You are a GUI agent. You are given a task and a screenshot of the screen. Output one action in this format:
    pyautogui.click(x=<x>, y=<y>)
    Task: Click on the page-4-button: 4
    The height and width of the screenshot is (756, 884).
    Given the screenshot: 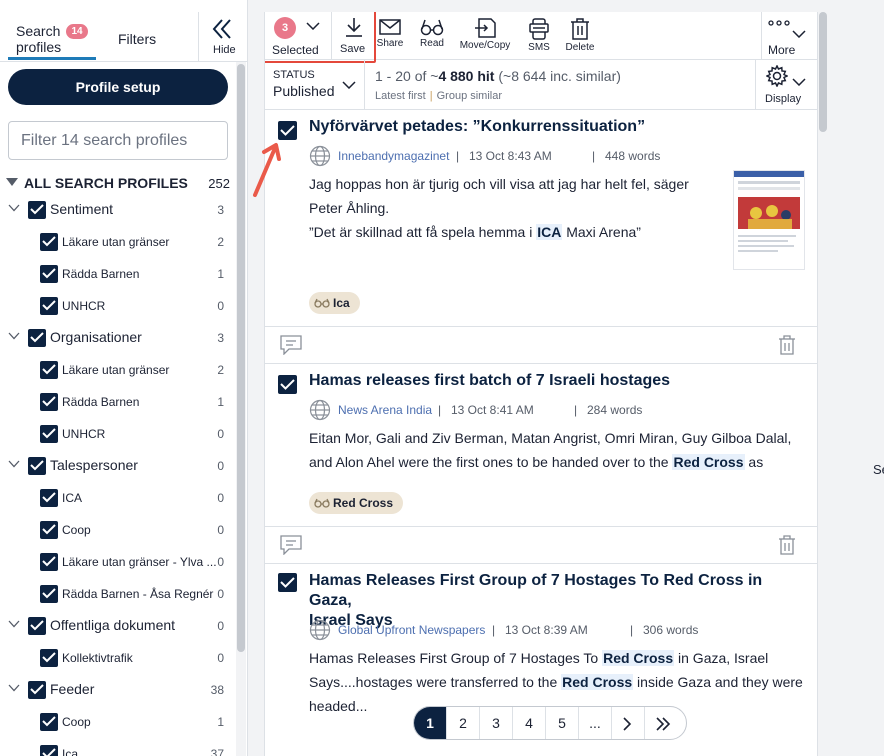 What is the action you would take?
    pyautogui.click(x=529, y=723)
    